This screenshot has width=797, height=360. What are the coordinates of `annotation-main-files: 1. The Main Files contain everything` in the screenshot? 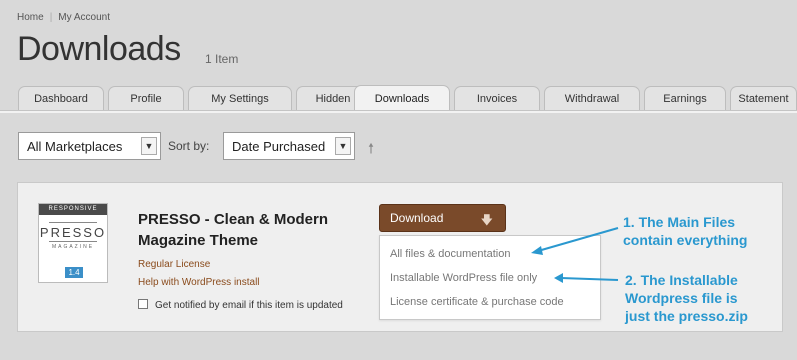 It's located at (685, 231).